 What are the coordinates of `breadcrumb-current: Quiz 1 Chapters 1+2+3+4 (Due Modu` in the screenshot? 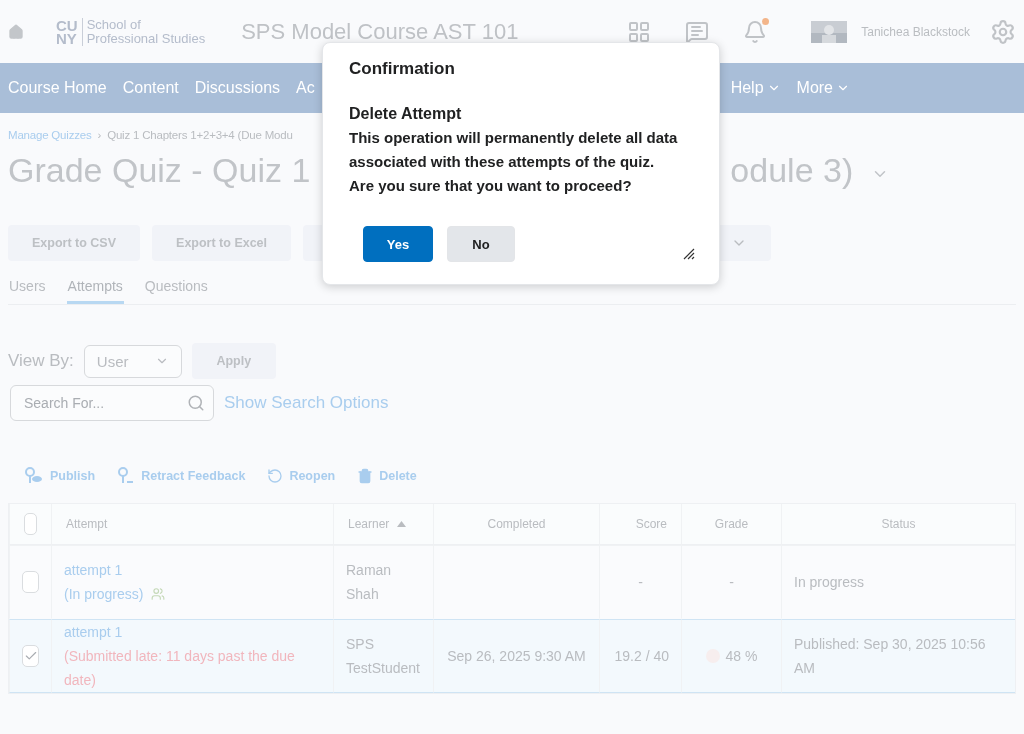 It's located at (200, 135).